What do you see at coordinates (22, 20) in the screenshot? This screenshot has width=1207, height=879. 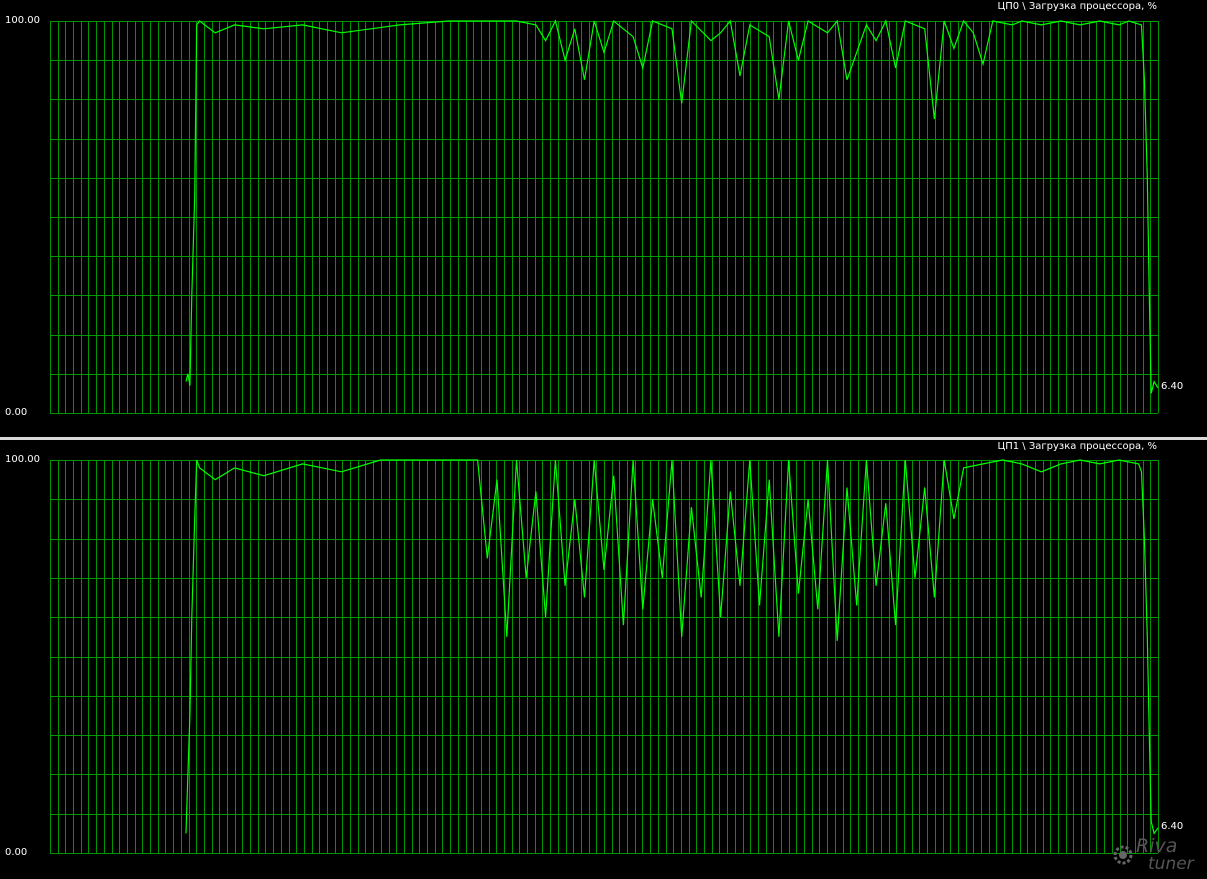 I see `cpu0-ytick-max: 100.00` at bounding box center [22, 20].